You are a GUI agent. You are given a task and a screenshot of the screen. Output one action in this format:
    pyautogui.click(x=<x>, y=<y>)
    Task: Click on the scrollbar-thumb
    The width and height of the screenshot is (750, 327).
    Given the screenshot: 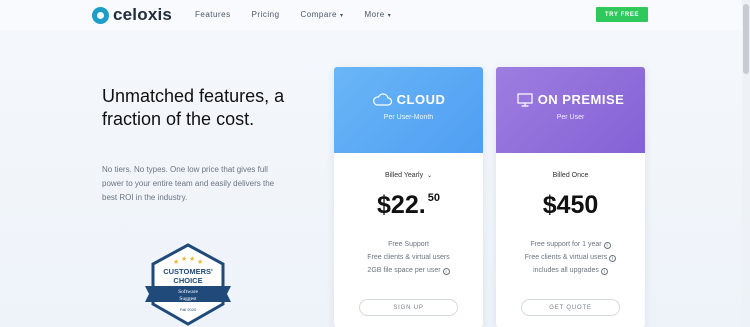 What is the action you would take?
    pyautogui.click(x=746, y=39)
    